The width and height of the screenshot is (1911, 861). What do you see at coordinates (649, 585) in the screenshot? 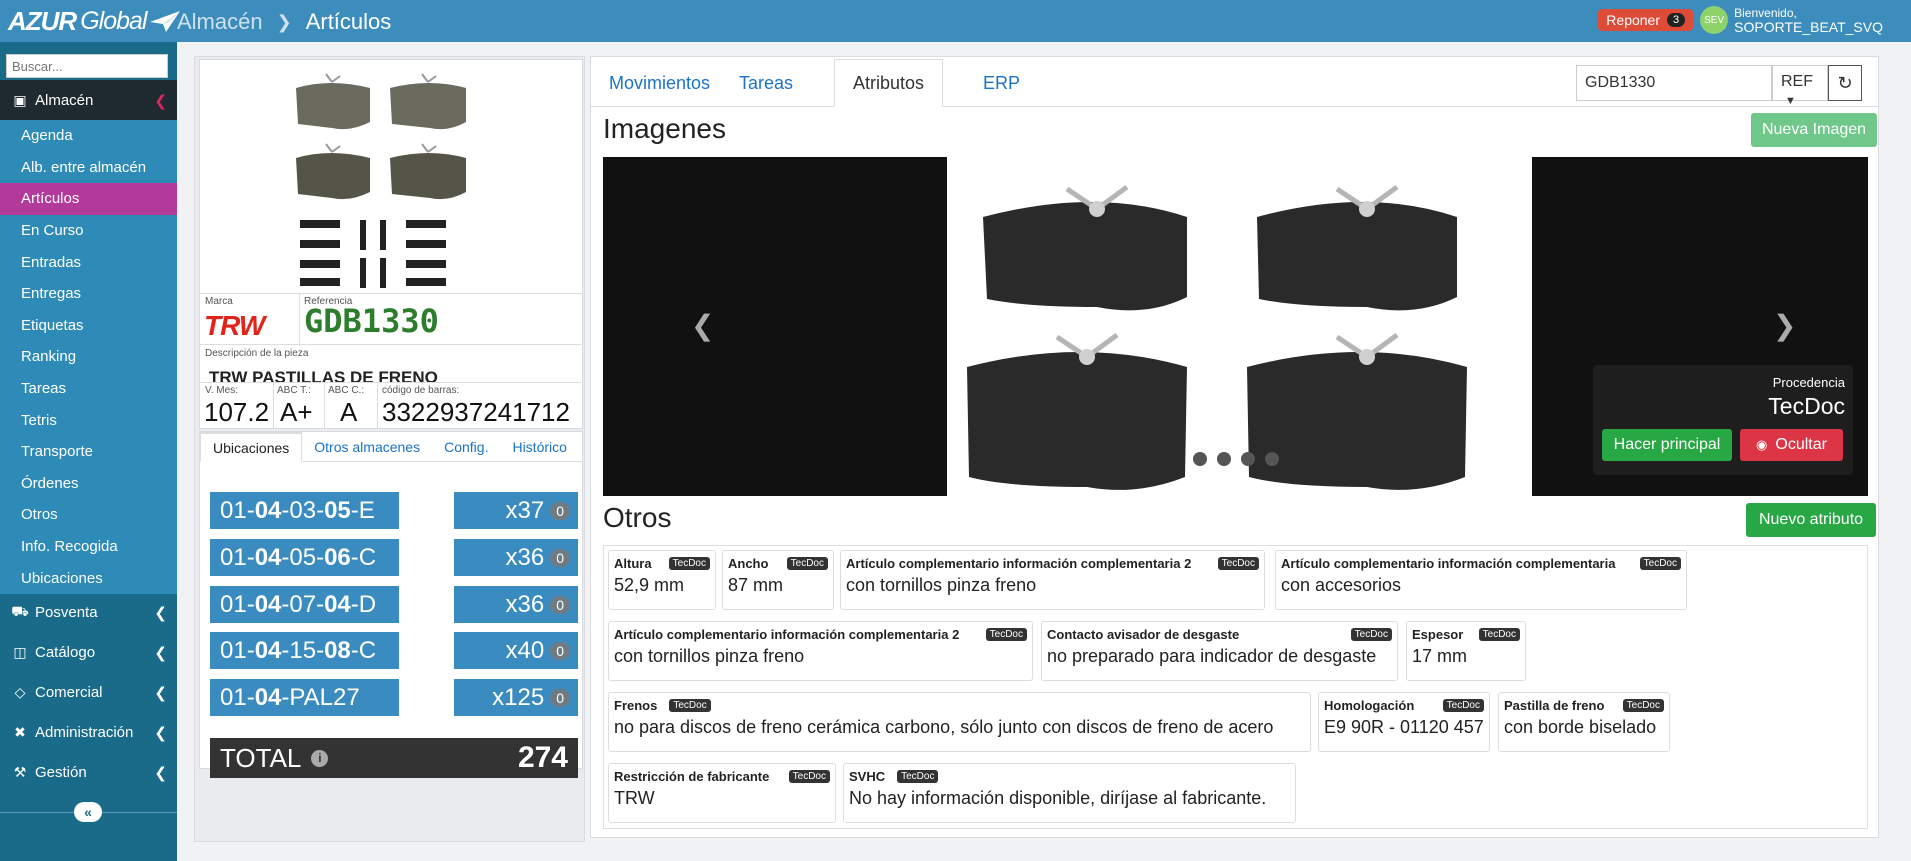
I see `attribute-value: 52,9 mm` at bounding box center [649, 585].